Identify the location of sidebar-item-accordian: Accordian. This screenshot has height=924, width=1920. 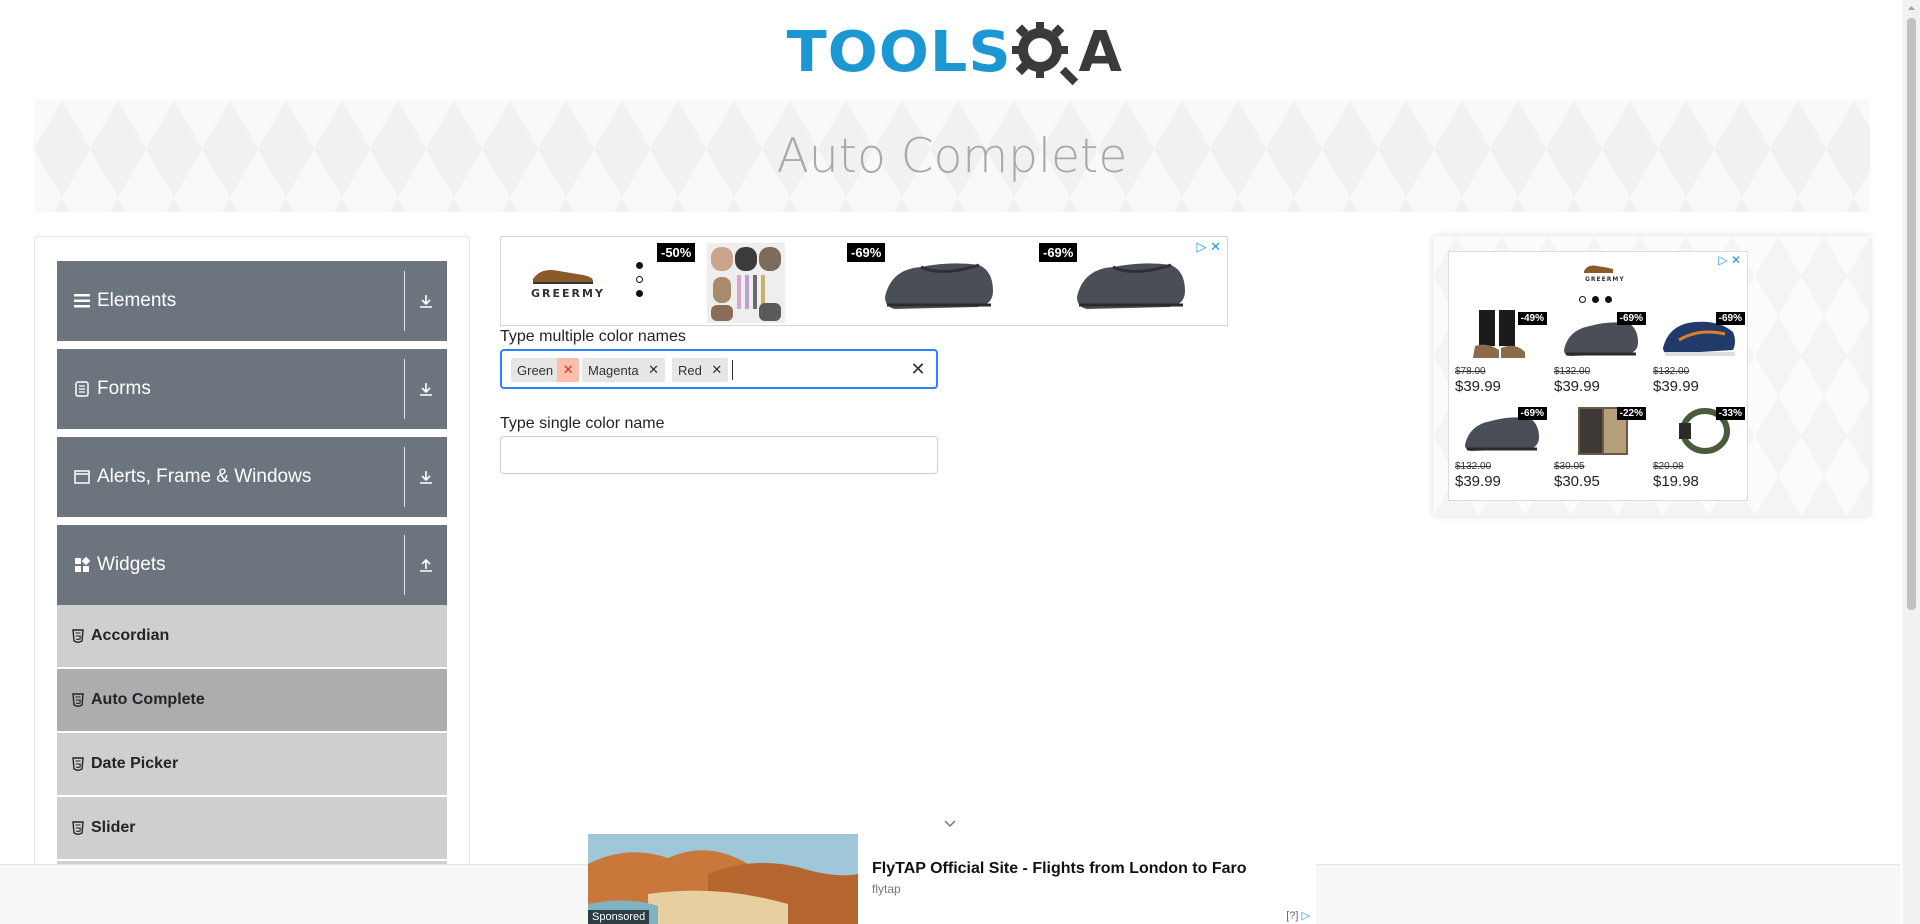
(252, 636).